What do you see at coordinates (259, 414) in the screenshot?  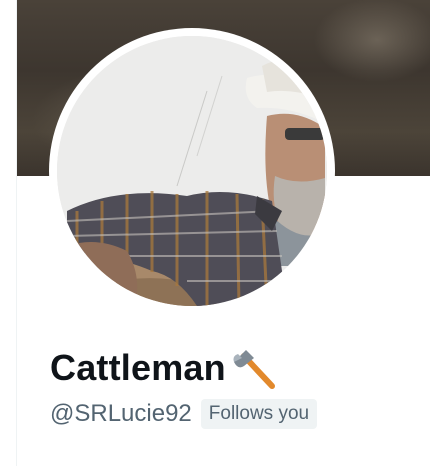 I see `follows-you-badge: Follows you` at bounding box center [259, 414].